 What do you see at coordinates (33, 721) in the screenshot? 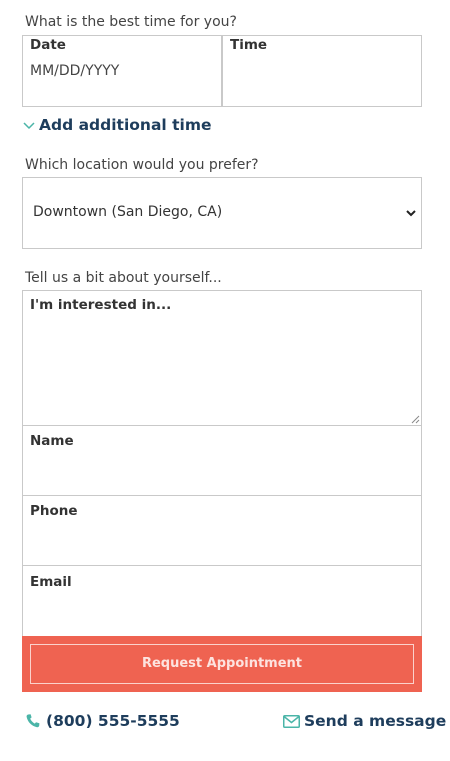
I see `phone-icon` at bounding box center [33, 721].